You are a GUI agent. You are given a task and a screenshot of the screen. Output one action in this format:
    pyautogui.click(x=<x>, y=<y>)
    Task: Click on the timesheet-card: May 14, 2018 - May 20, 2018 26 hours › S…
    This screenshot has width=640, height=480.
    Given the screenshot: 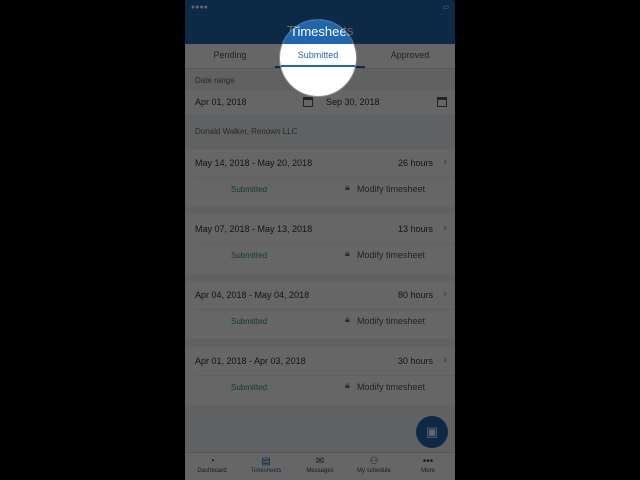 What is the action you would take?
    pyautogui.click(x=320, y=178)
    